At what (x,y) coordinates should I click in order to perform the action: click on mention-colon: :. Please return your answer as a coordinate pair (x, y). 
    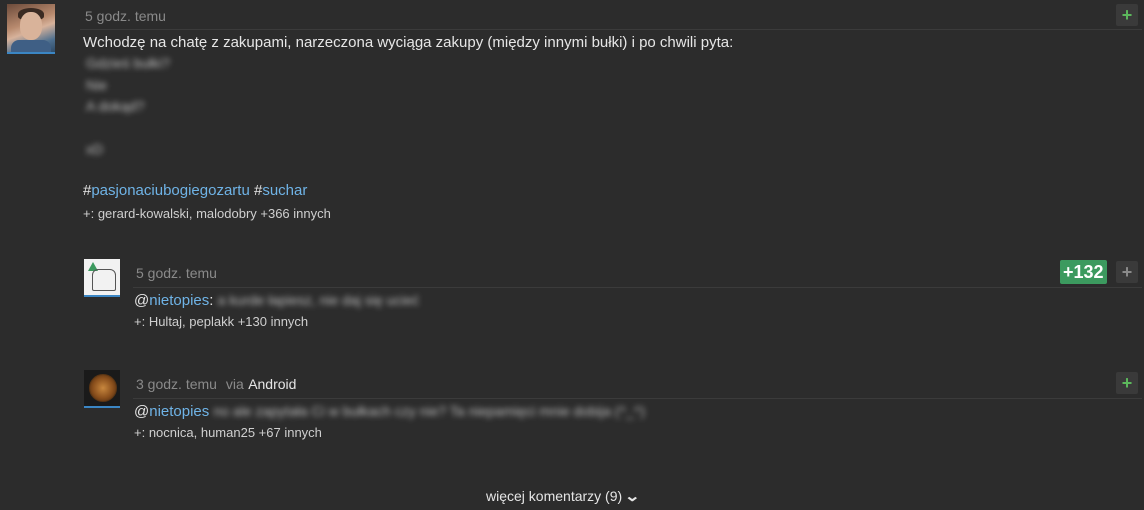
    Looking at the image, I should click on (211, 300).